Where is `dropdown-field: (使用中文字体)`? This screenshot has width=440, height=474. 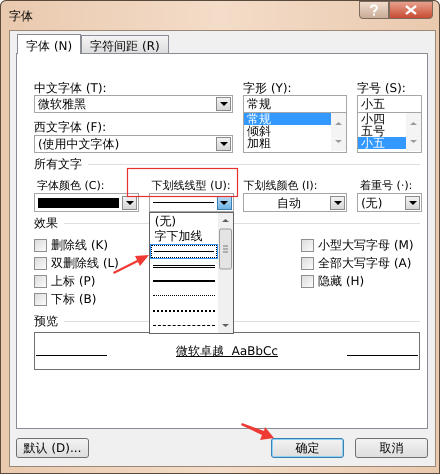 dropdown-field: (使用中文字体) is located at coordinates (133, 144).